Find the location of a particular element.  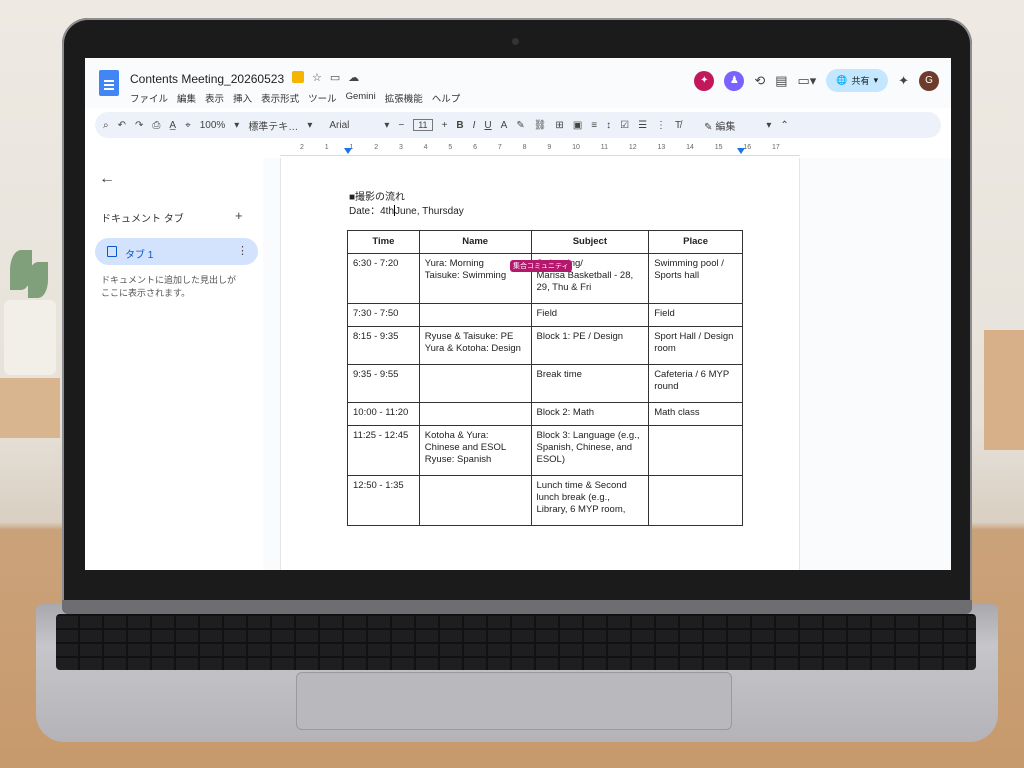

date-prefix: Date：4th is located at coordinates (372, 211).